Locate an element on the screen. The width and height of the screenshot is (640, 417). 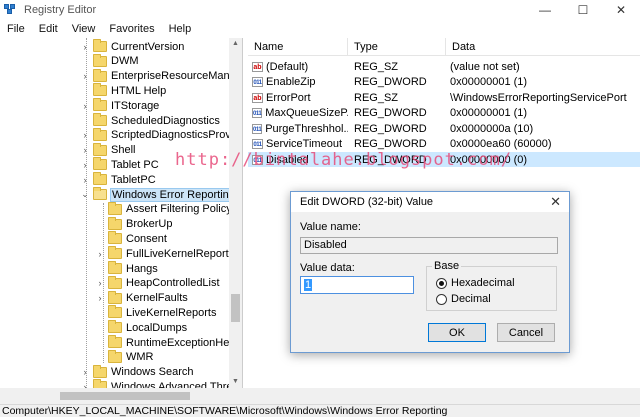
tree-item: › FullLiveKernelReports is located at coordinates (164, 253).